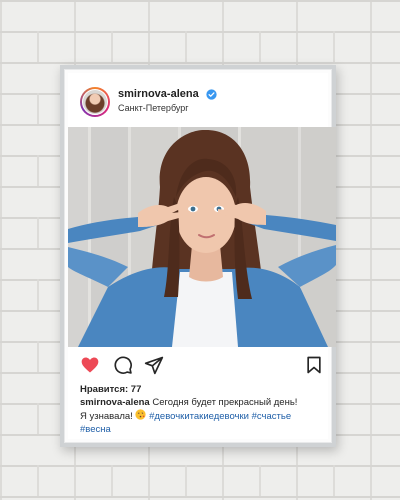 This screenshot has width=400, height=500. I want to click on hashtag-link: #девочкитакиедевочки, so click(199, 416).